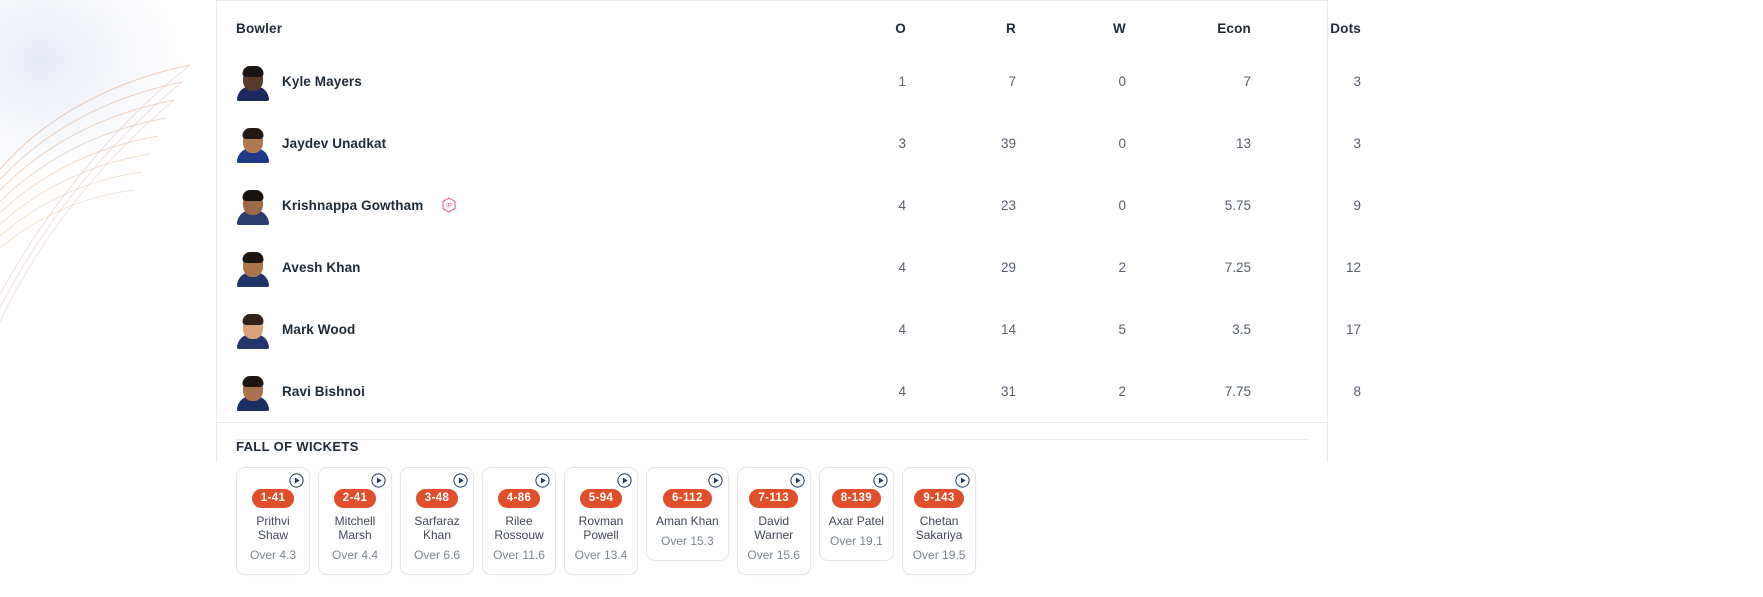  I want to click on fall-of-wicket-card: 2-41 Mitchell Marsh Over 4.4, so click(355, 521).